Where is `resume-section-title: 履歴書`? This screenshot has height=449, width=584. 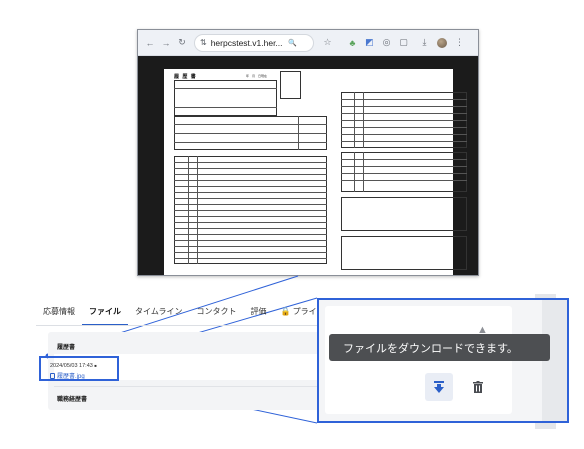 resume-section-title: 履歴書 is located at coordinates (66, 348).